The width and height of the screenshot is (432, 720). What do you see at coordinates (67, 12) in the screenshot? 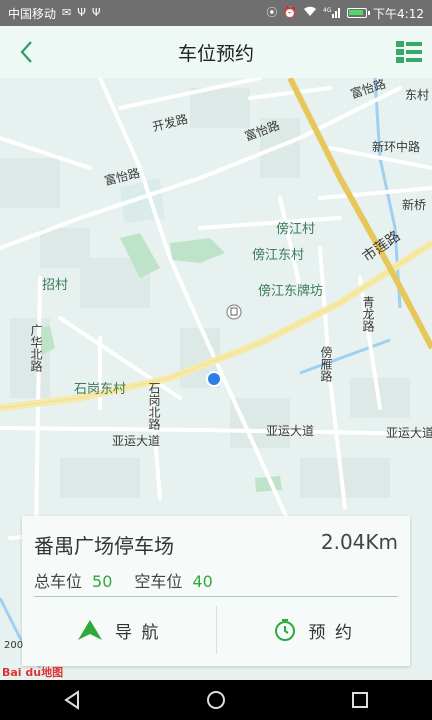
I see `mail-icon: ✉` at bounding box center [67, 12].